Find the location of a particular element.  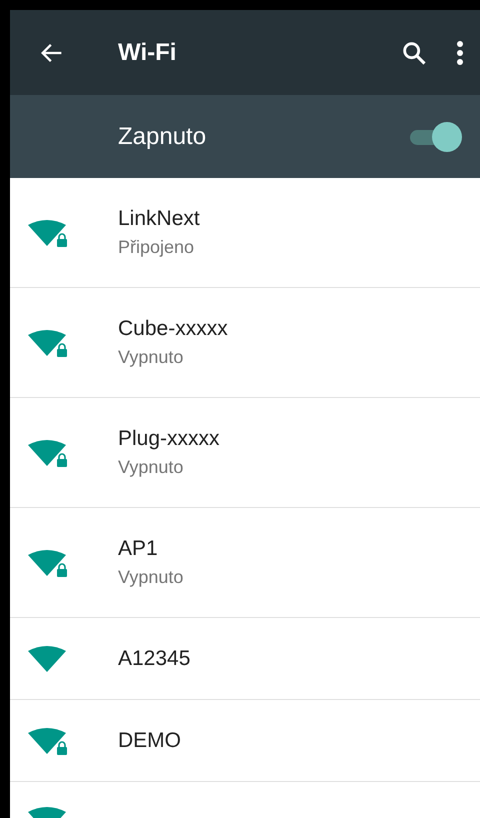

screen-title: Wi-Fi is located at coordinates (148, 52).